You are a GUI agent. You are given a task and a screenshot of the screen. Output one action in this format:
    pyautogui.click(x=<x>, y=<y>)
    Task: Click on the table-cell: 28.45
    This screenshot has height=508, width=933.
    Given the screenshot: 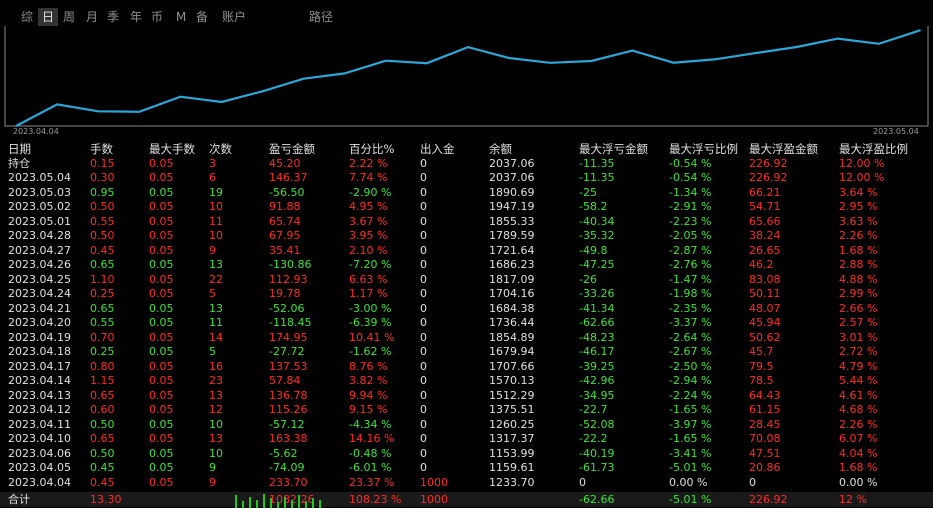 What is the action you would take?
    pyautogui.click(x=765, y=424)
    